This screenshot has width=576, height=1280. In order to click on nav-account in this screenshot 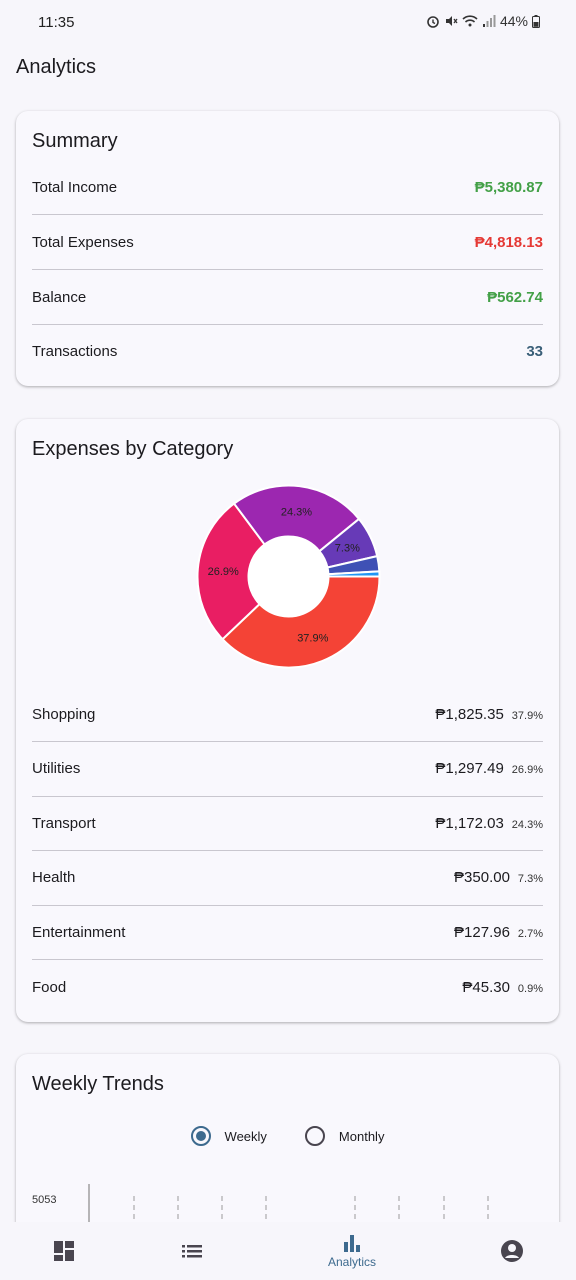, I will do `click(512, 1251)`.